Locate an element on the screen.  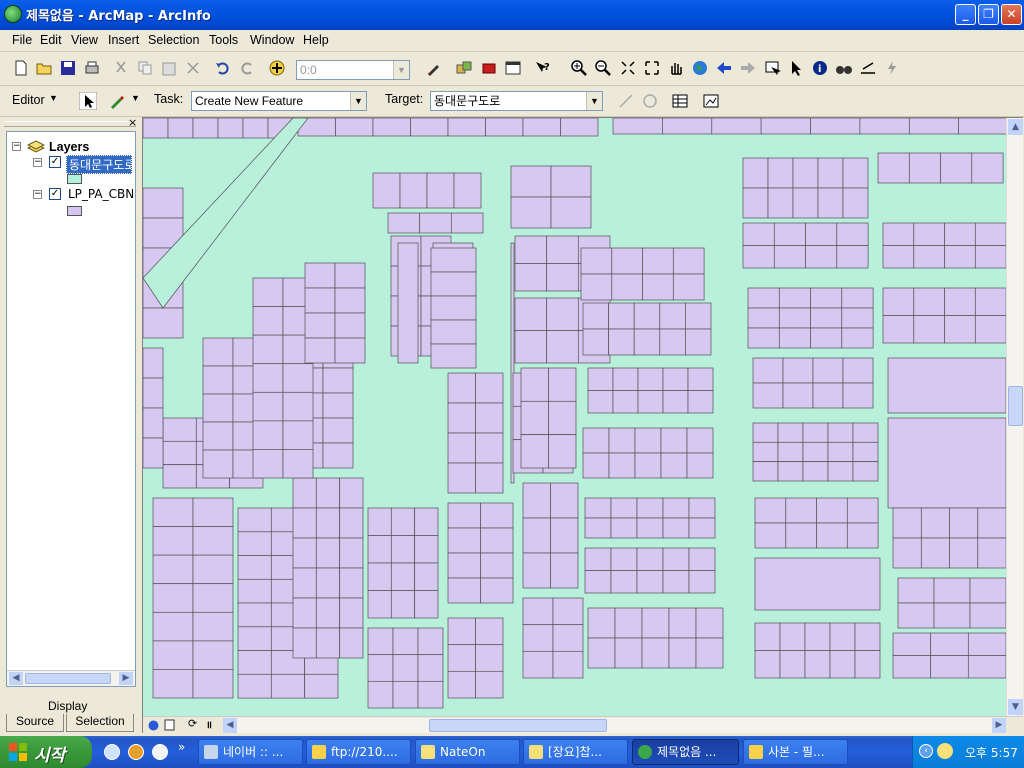
select-elements-icon is located at coordinates (796, 68).